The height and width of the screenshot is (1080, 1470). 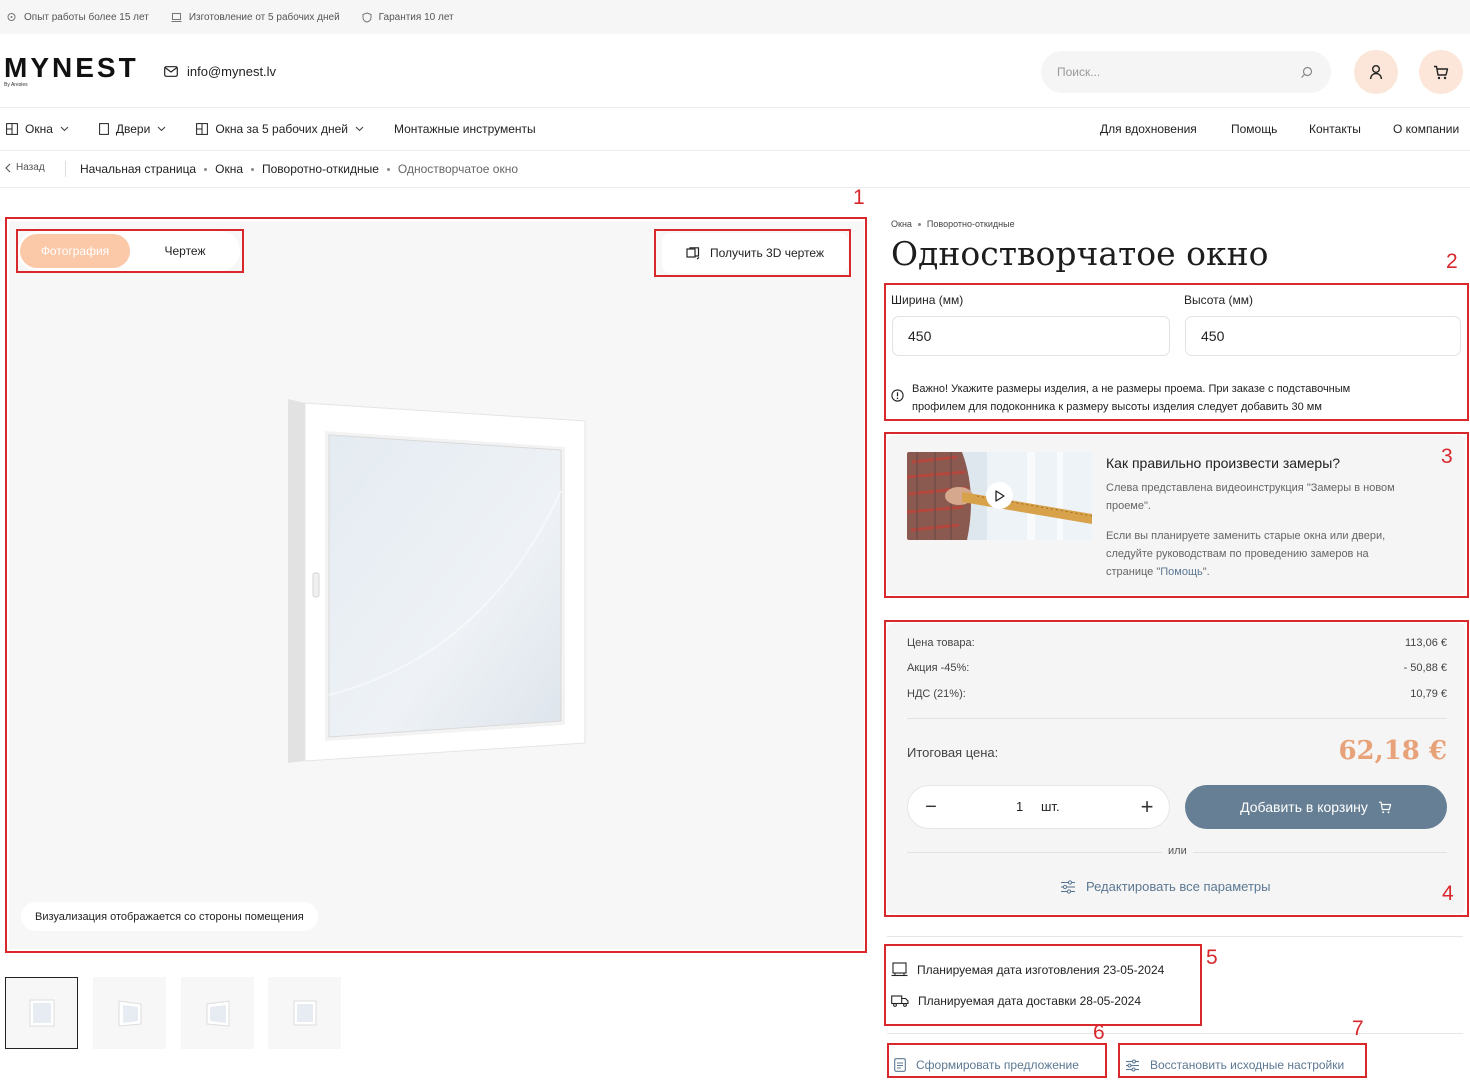 I want to click on annotation-number-1: 1, so click(x=859, y=197).